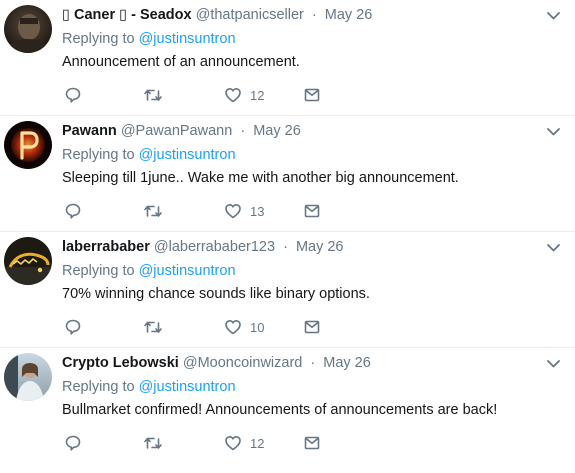  What do you see at coordinates (257, 211) in the screenshot?
I see `like-count: 13` at bounding box center [257, 211].